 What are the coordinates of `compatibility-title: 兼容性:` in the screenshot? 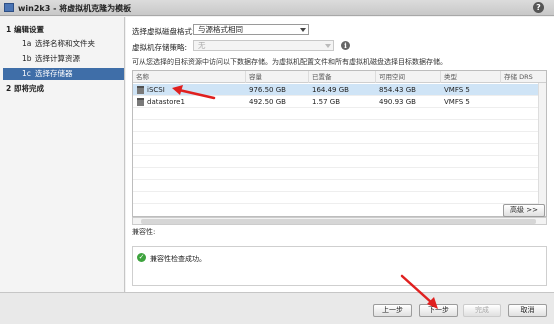 It's located at (144, 232).